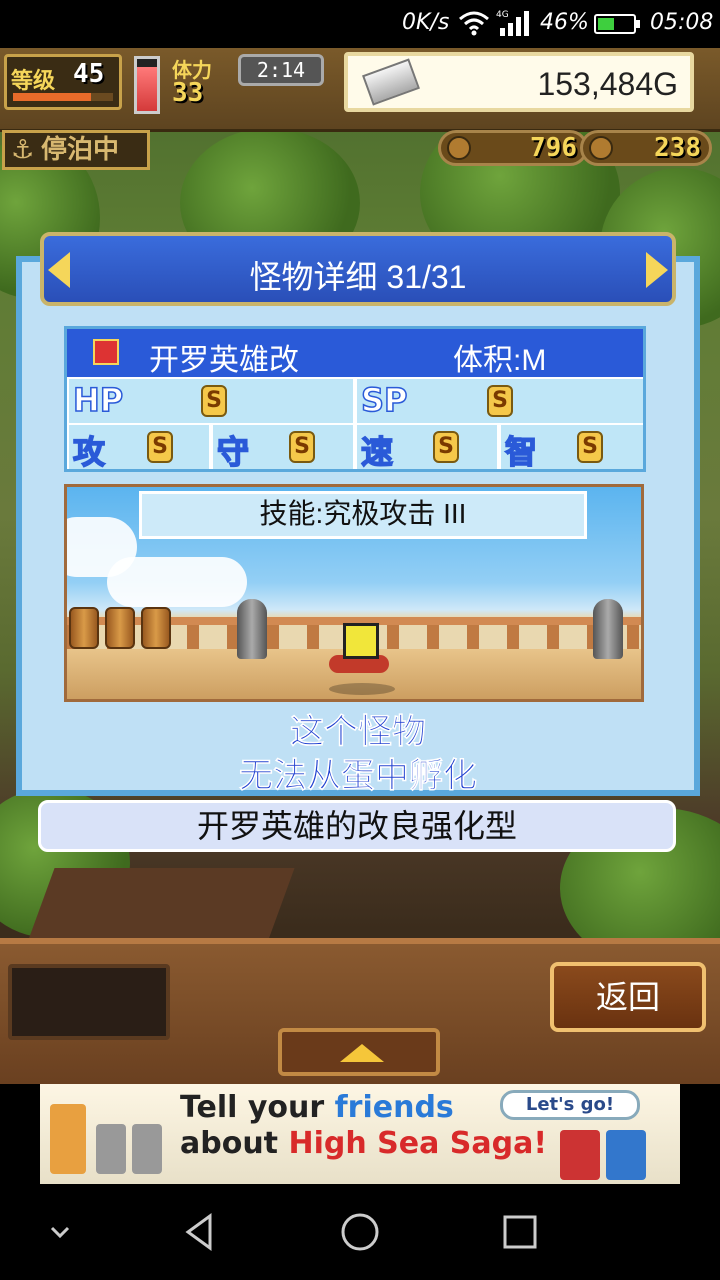  I want to click on battery-icon, so click(617, 24).